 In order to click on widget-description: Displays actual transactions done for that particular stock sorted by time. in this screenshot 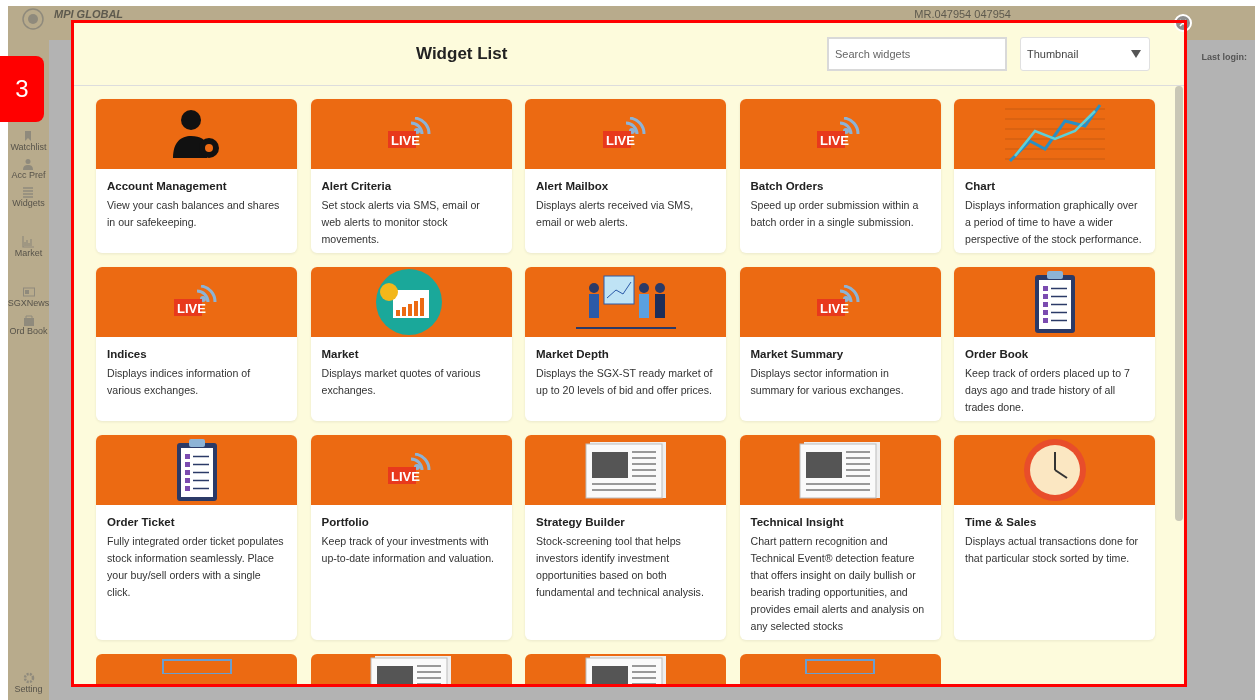, I will do `click(1052, 550)`.